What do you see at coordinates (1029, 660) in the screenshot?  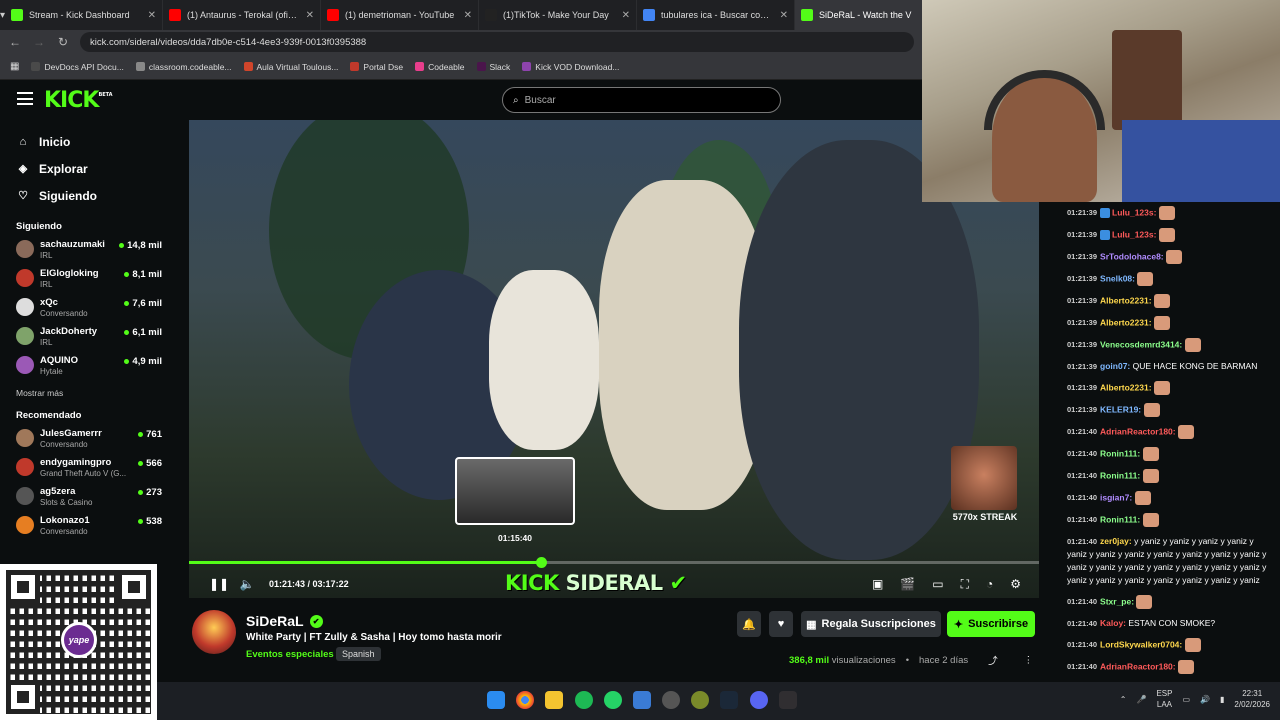 I see `more-options-icon: ⋮` at bounding box center [1029, 660].